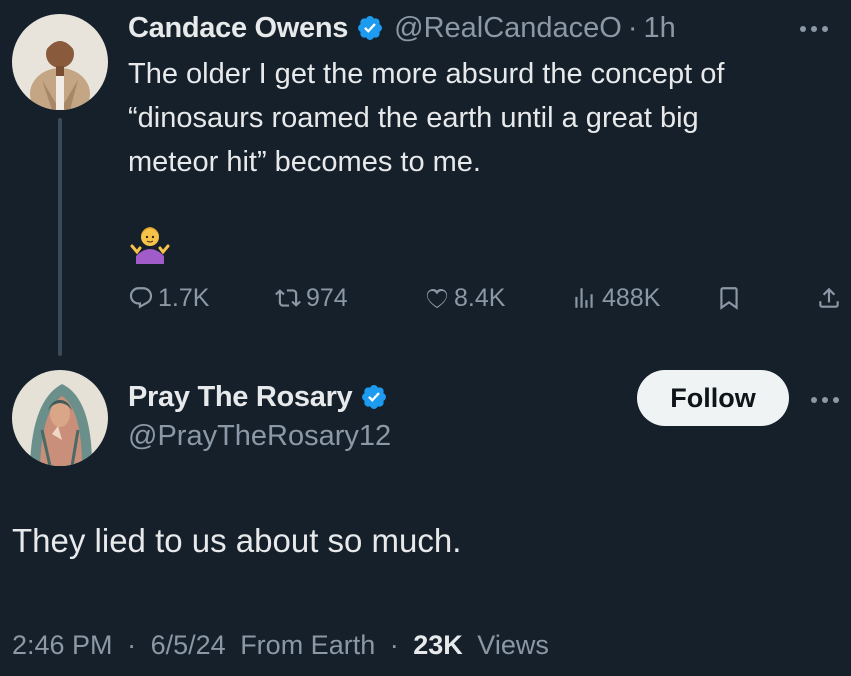  I want to click on tweet-header: Candace Owens @RealCandaceO · 1h, so click(479, 28).